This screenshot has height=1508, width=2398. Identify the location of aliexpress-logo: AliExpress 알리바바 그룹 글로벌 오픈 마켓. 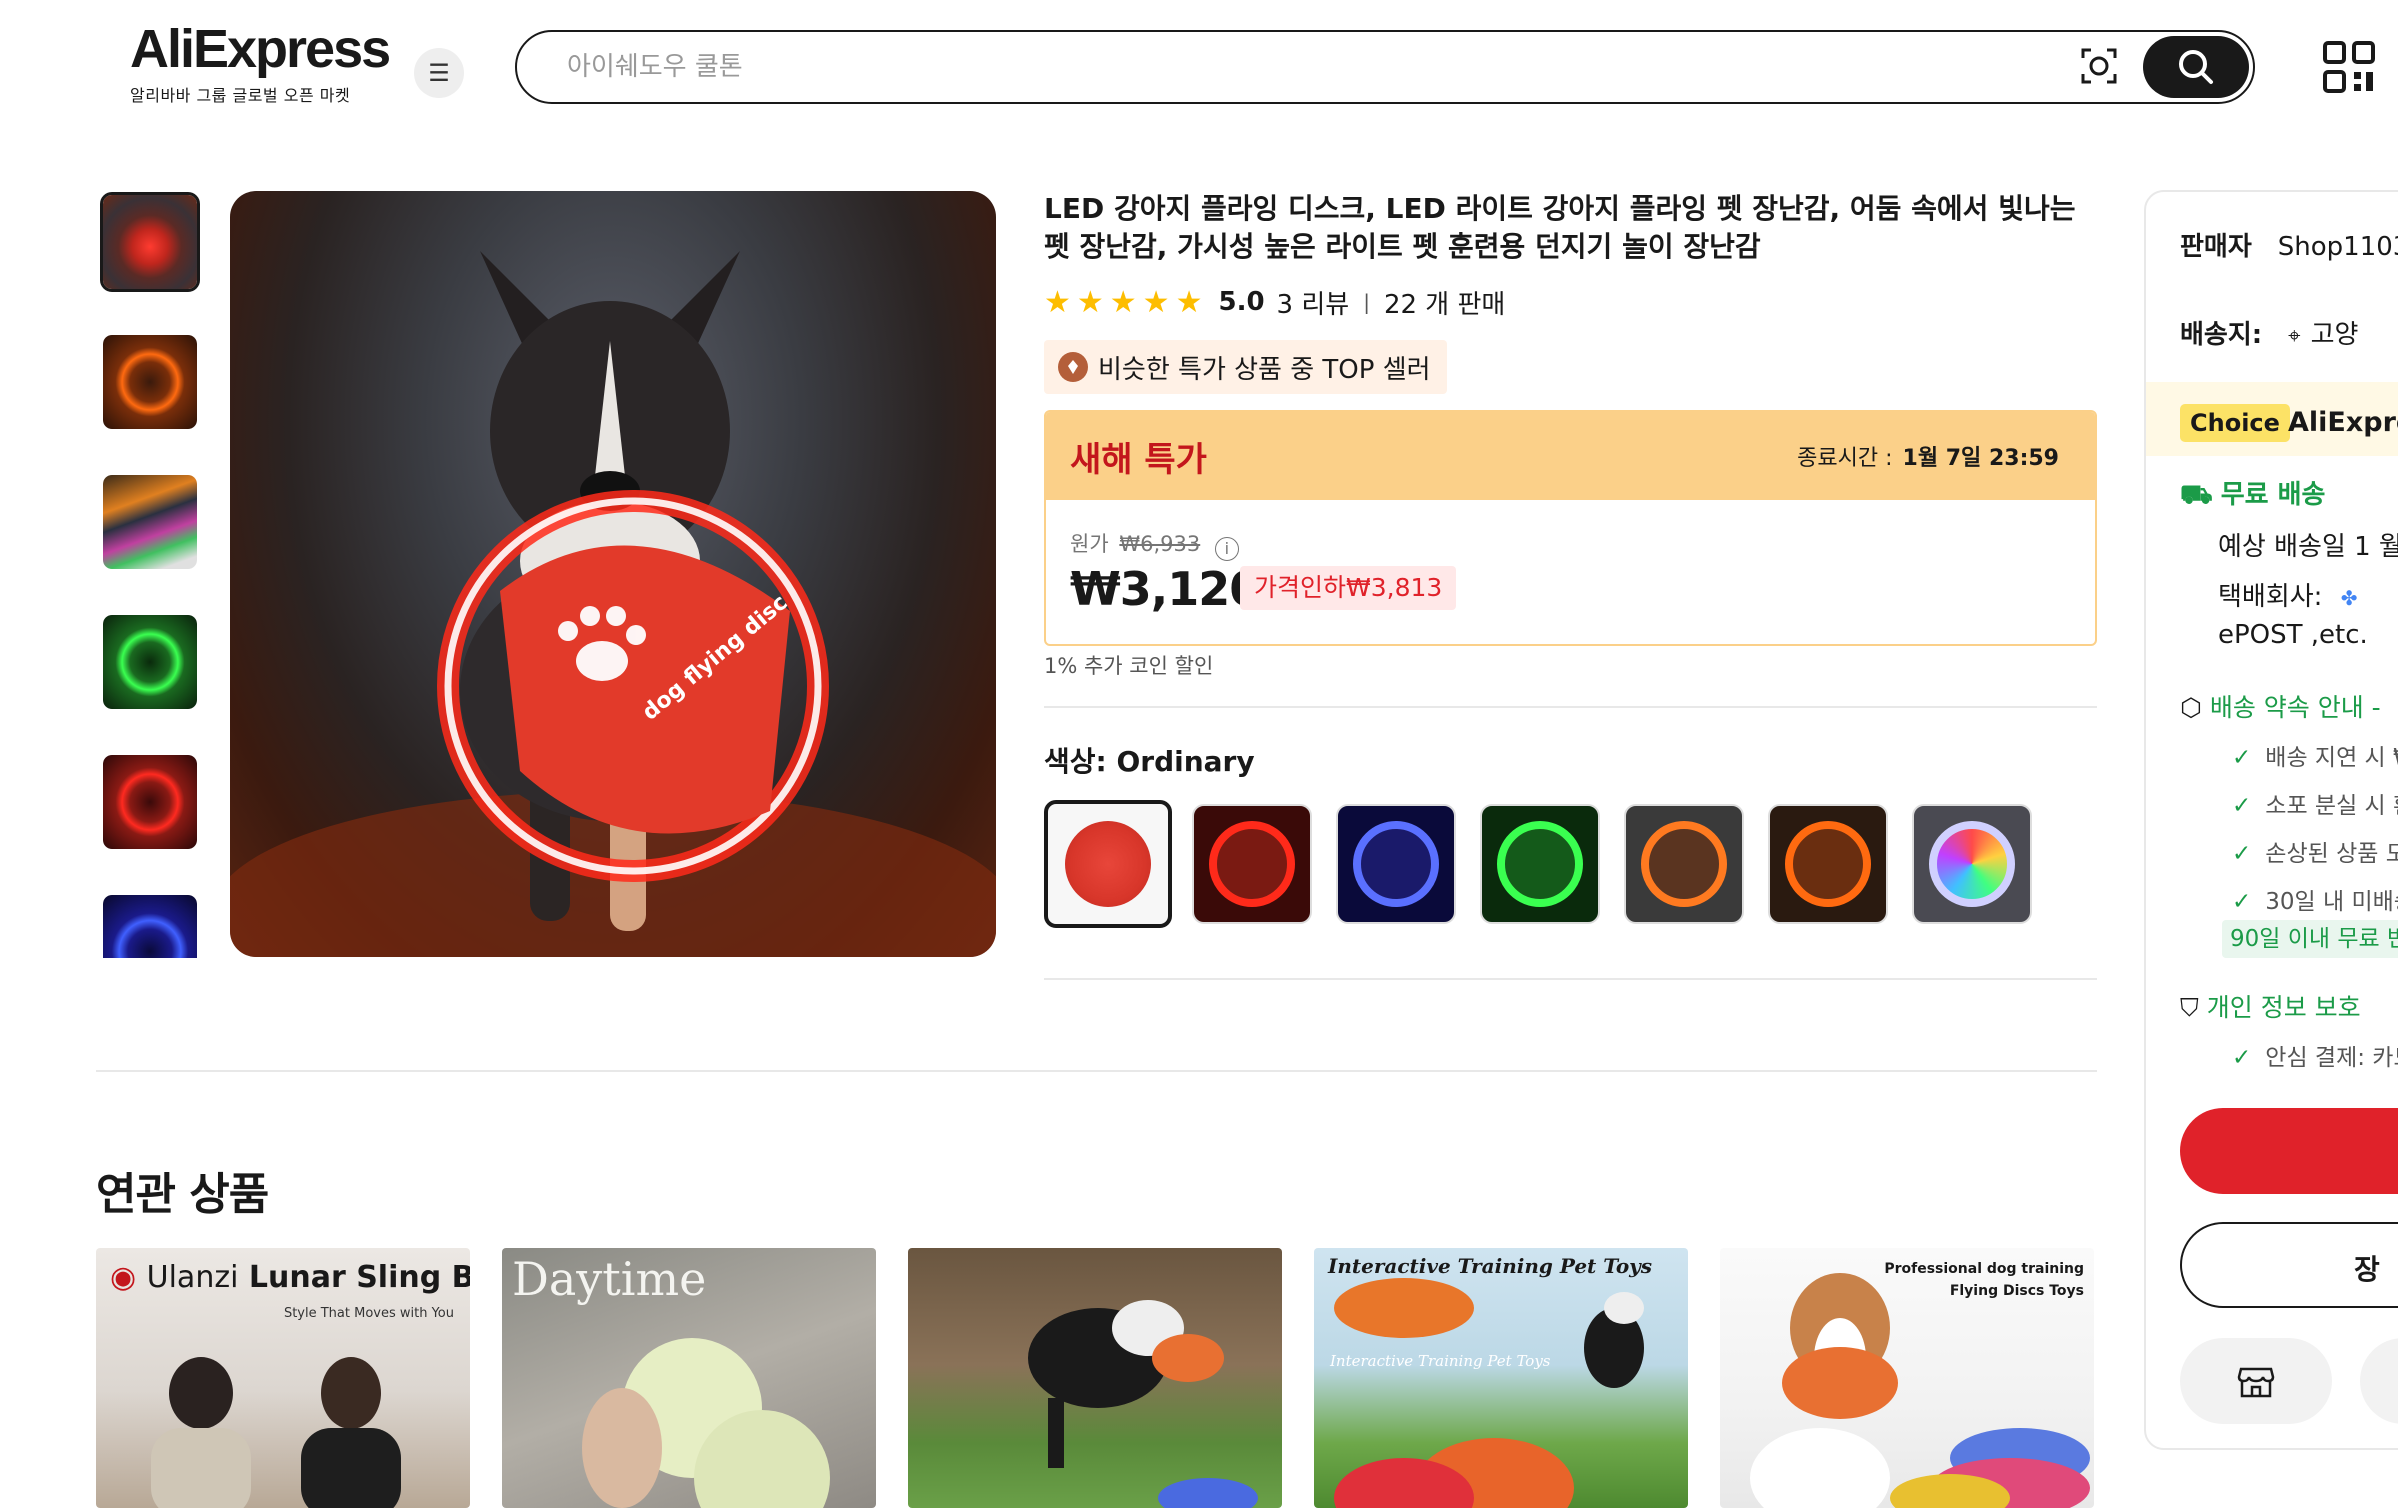
(260, 62).